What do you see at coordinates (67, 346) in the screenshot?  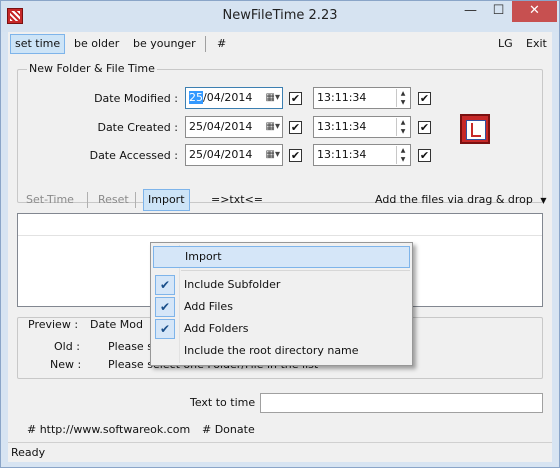 I see `old-label: Old :` at bounding box center [67, 346].